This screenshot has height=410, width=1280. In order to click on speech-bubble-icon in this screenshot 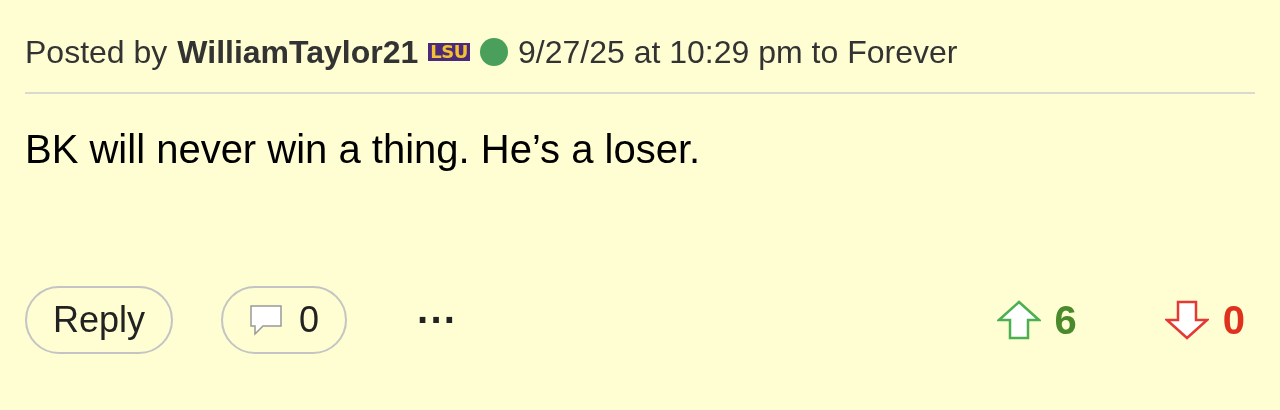, I will do `click(266, 320)`.